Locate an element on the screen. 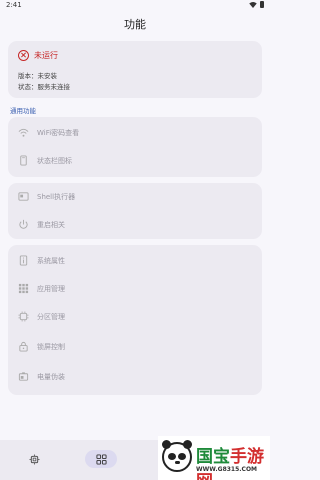  list-item-app-management: 应用管理 is located at coordinates (135, 289).